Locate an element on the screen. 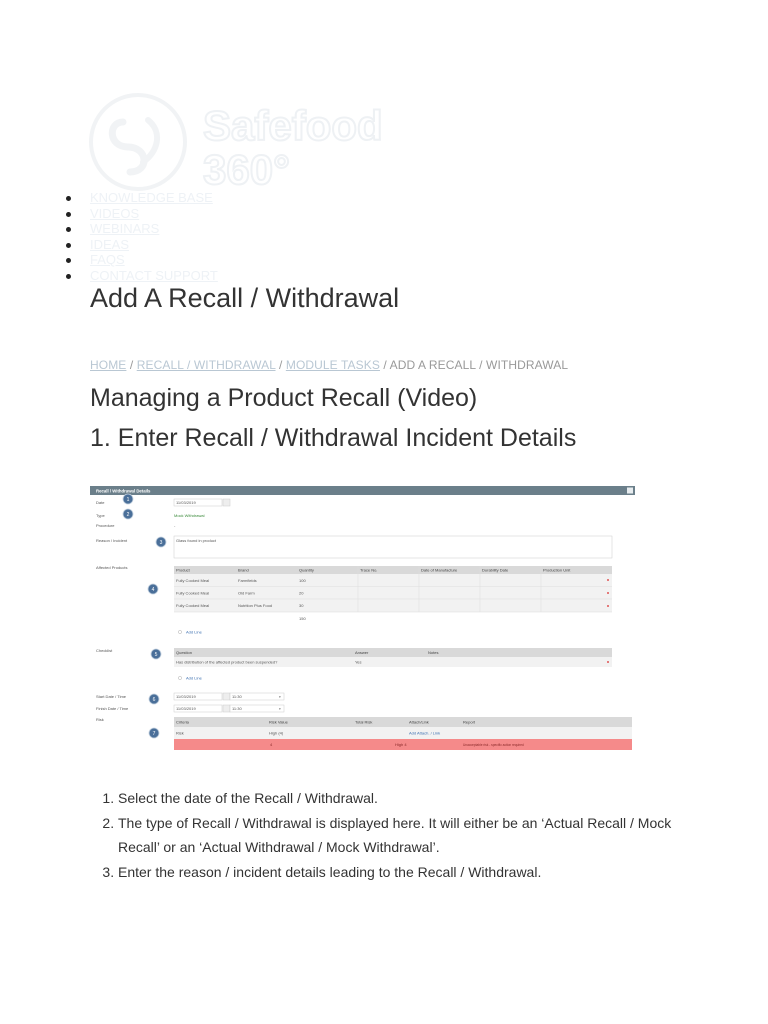  label-reason: Reason / Incident is located at coordinates (112, 540).